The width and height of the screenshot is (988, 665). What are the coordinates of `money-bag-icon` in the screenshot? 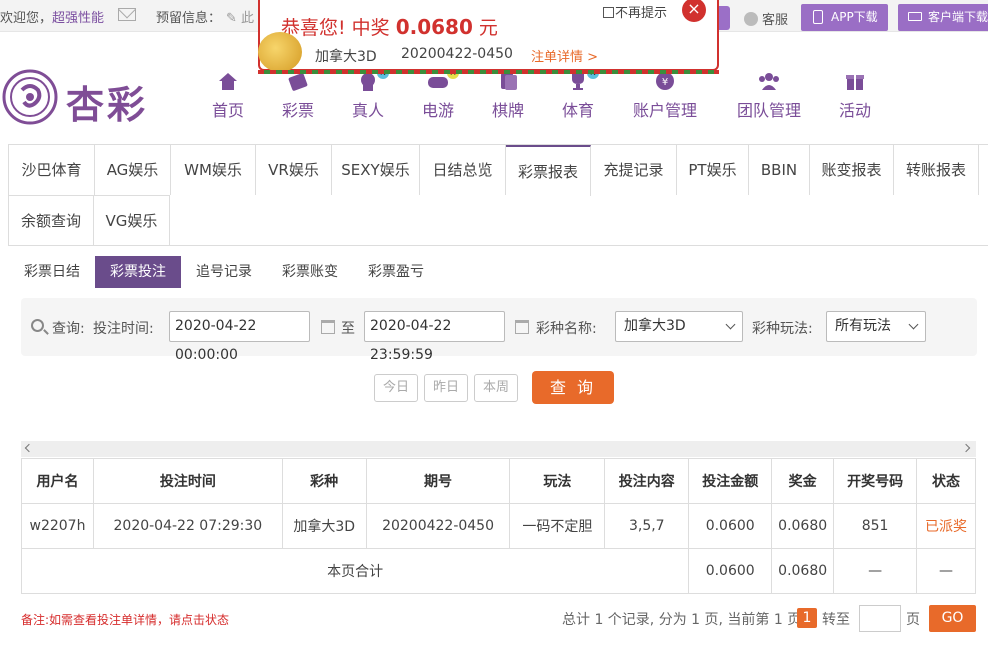 It's located at (280, 52).